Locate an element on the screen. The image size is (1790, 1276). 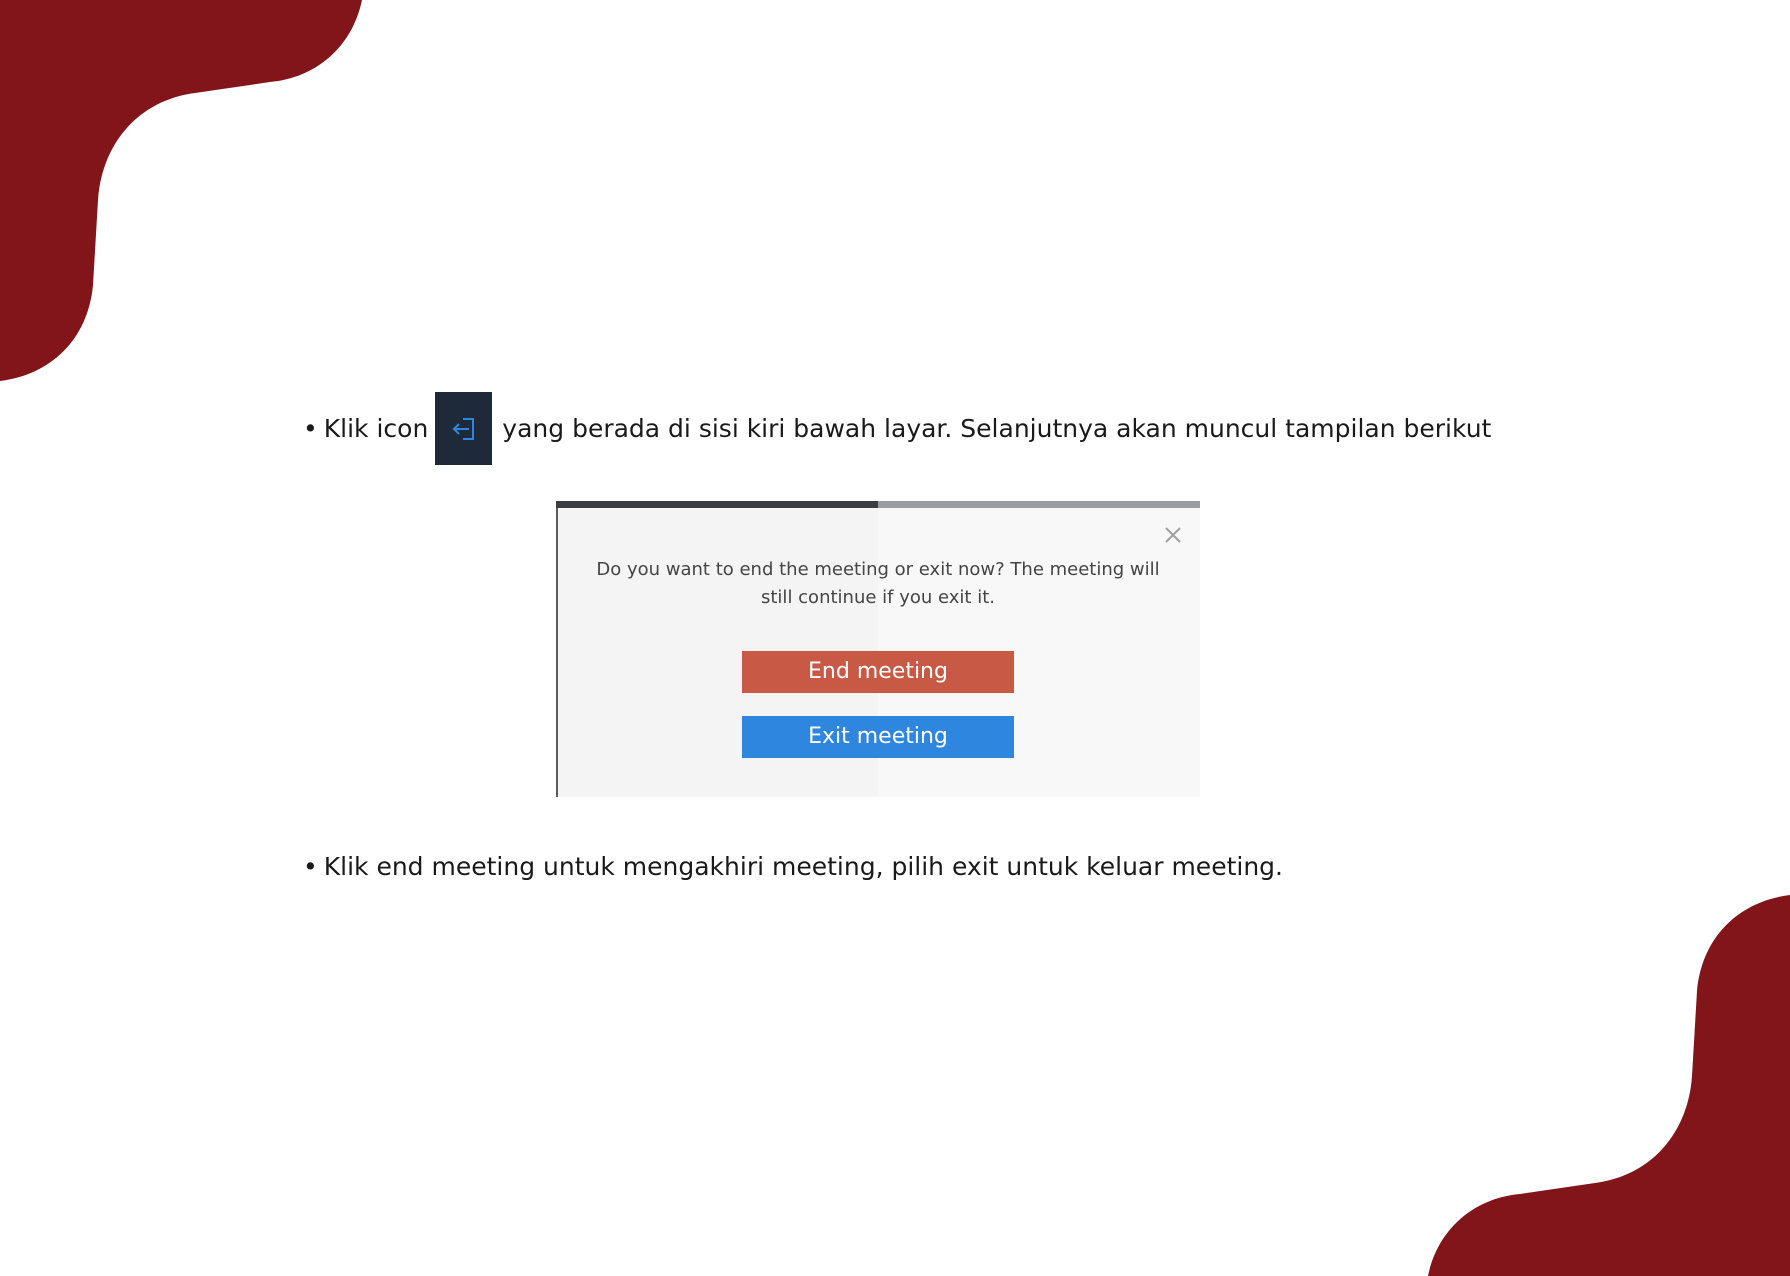
corner-decoration-bottom-right is located at coordinates (1609, 1078).